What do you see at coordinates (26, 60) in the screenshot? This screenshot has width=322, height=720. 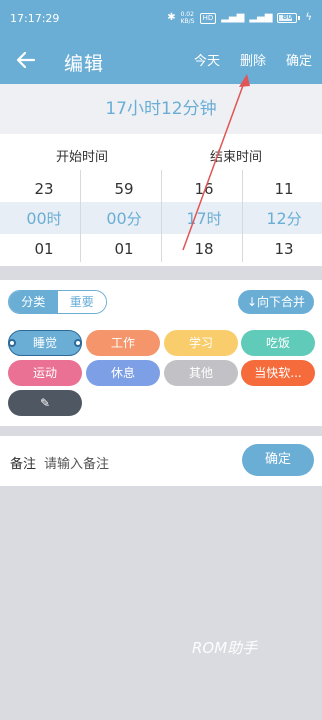 I see `back-arrow-icon` at bounding box center [26, 60].